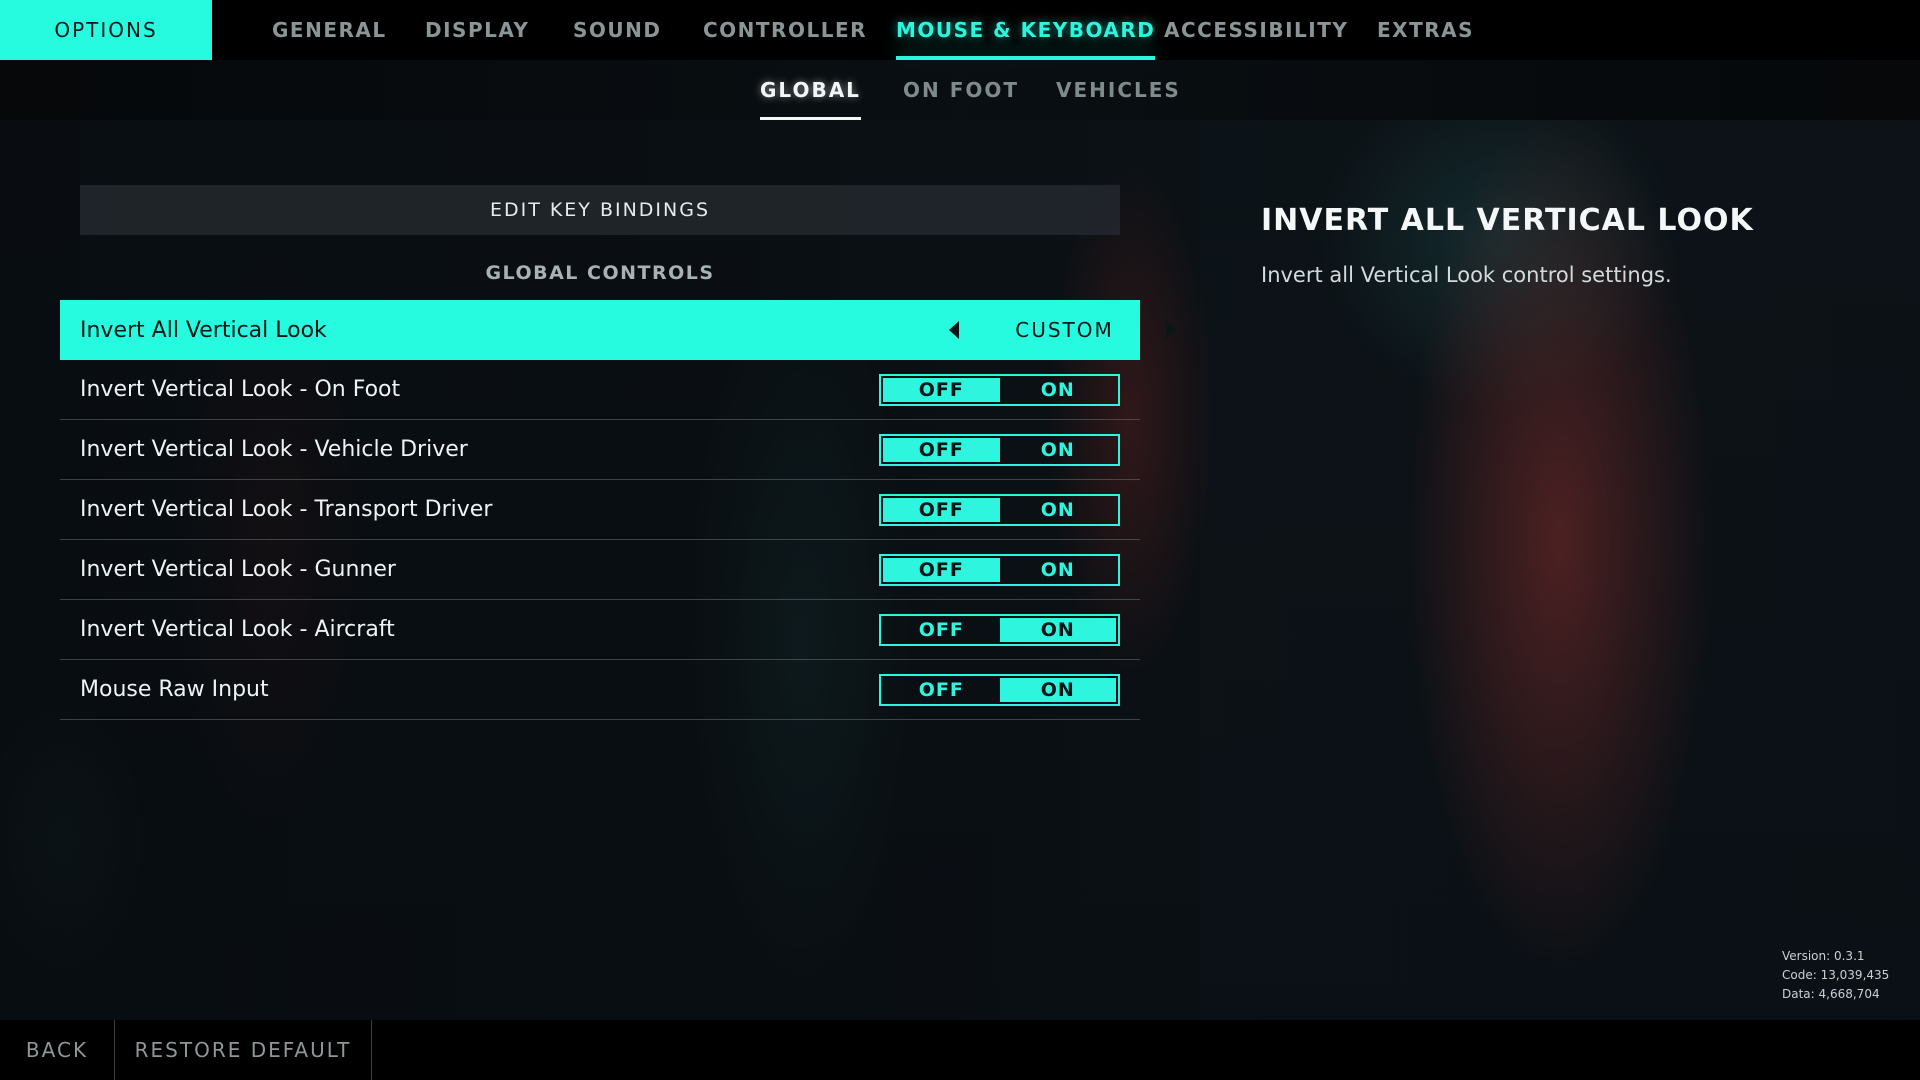  What do you see at coordinates (286, 509) in the screenshot?
I see `setting-label: Invert Vertical Look - Transport Driver` at bounding box center [286, 509].